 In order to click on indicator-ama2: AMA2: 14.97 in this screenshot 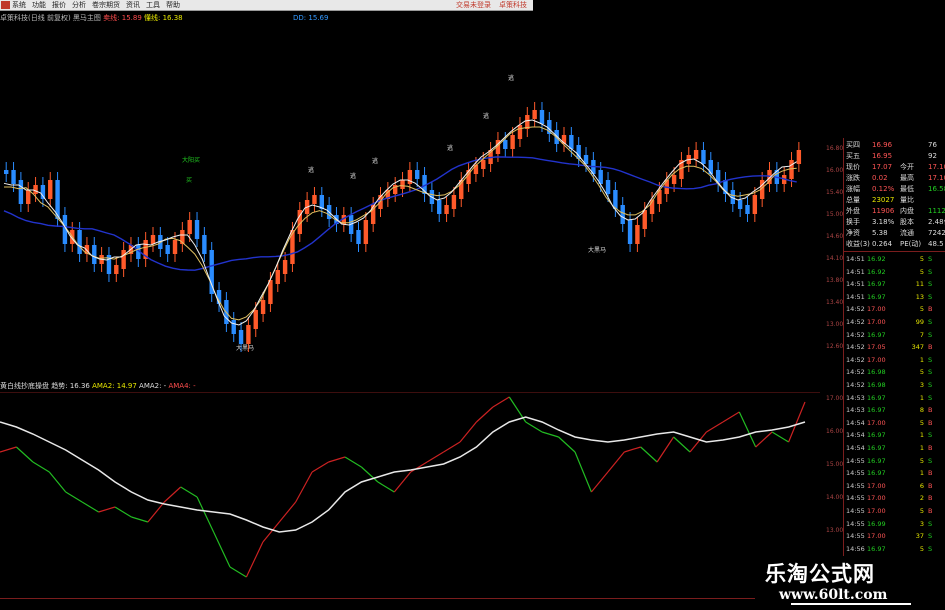, I will do `click(114, 386)`.